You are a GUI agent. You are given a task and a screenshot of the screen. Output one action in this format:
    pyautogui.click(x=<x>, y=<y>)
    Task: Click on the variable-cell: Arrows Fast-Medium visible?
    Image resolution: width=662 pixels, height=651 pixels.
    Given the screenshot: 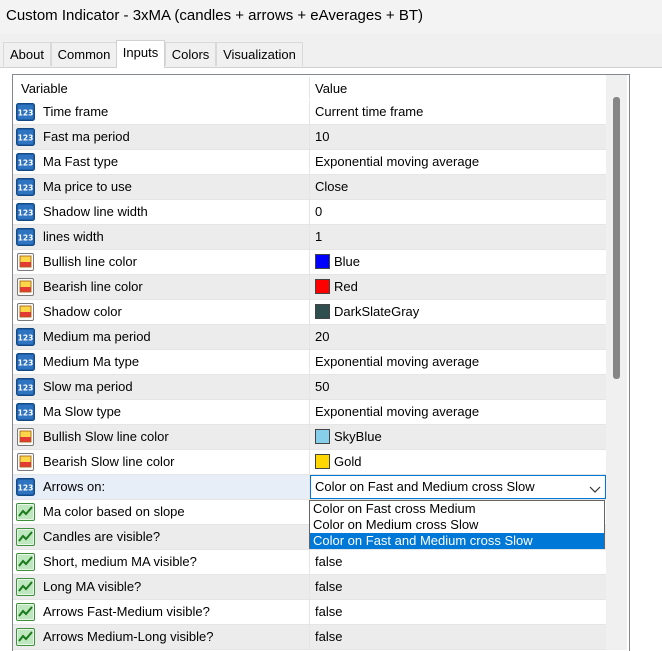 What is the action you would take?
    pyautogui.click(x=161, y=612)
    